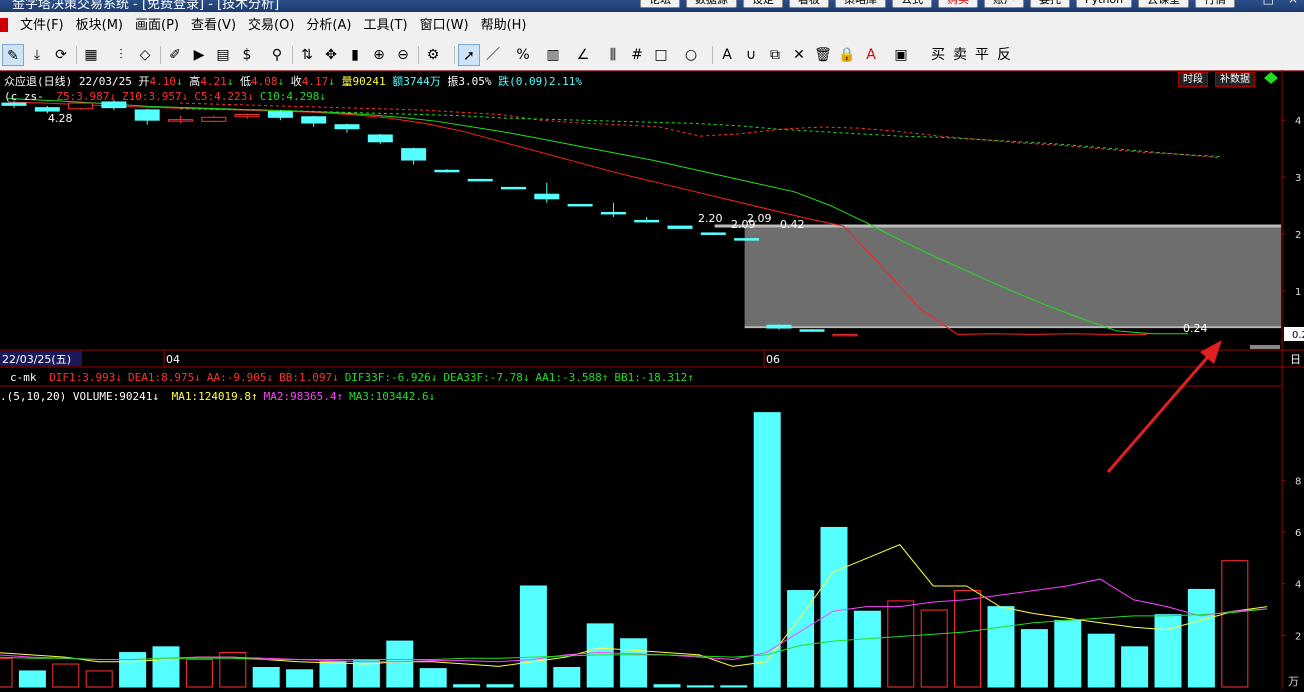 The height and width of the screenshot is (692, 1304). I want to click on top-button-3: 看板, so click(809, 4).